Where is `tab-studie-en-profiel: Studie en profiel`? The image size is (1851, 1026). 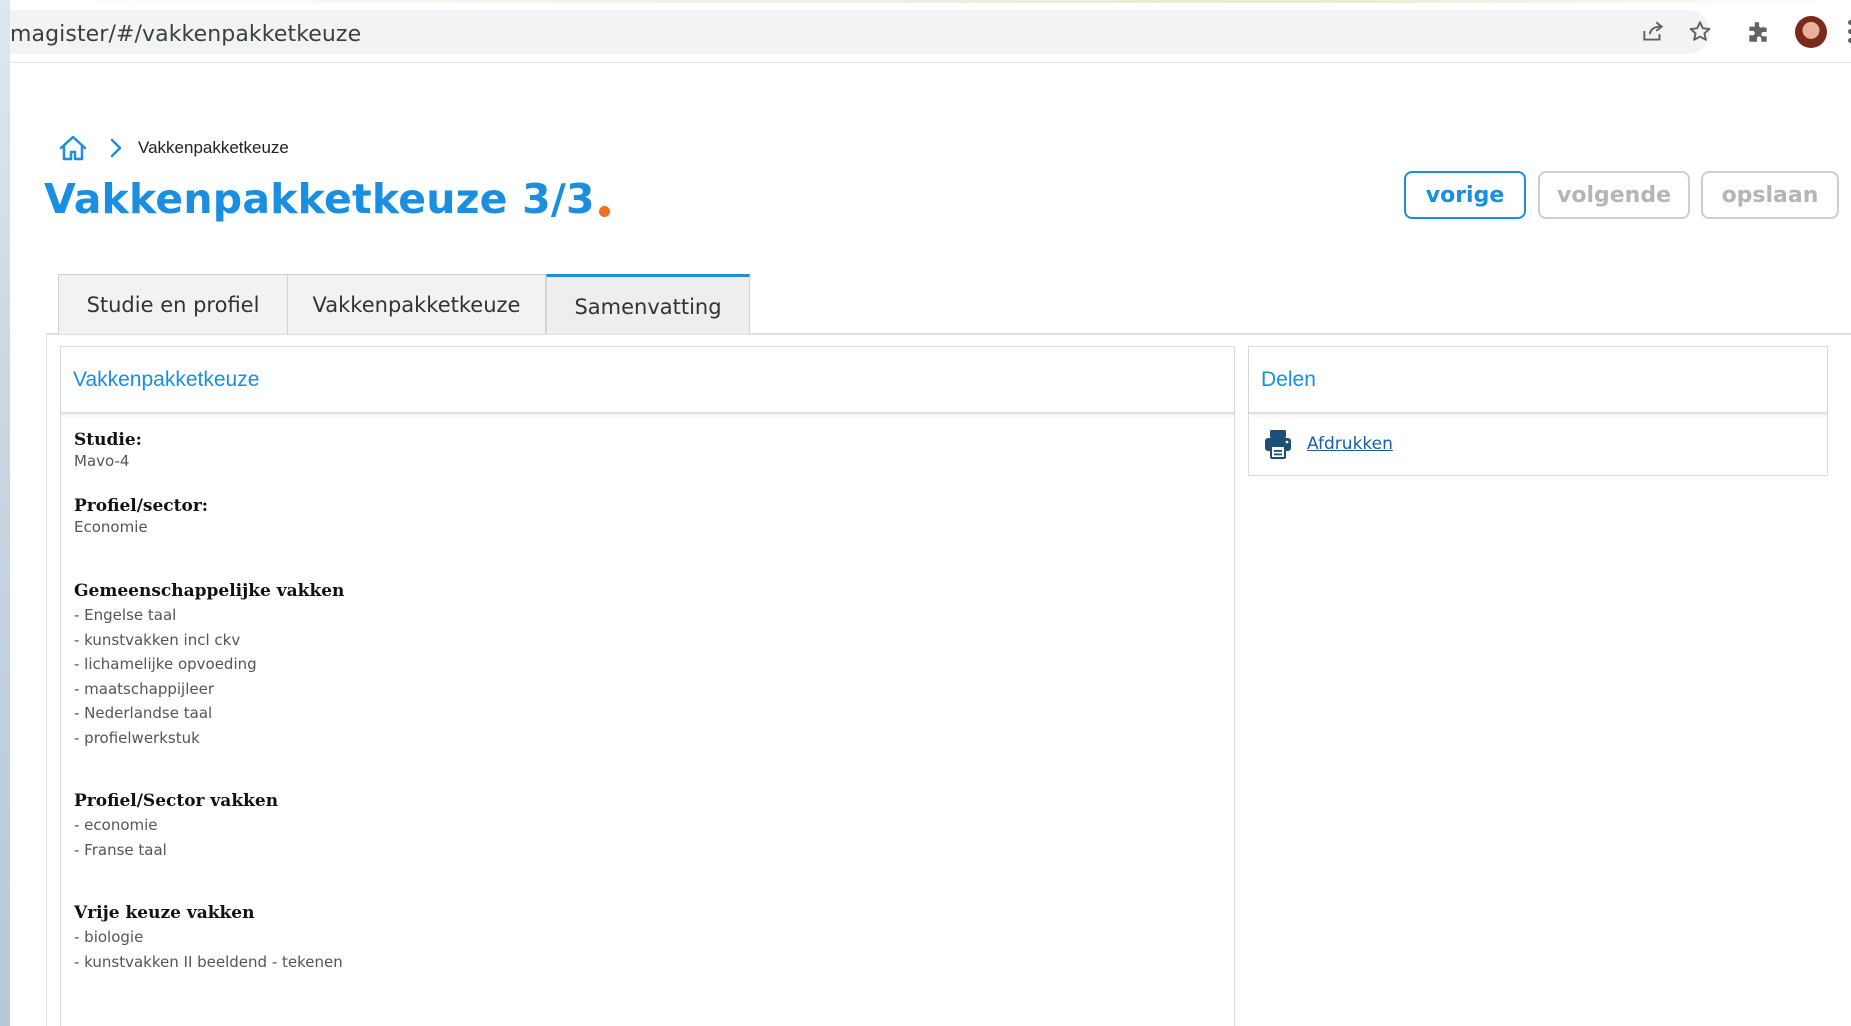
tab-studie-en-profiel: Studie en profiel is located at coordinates (173, 304).